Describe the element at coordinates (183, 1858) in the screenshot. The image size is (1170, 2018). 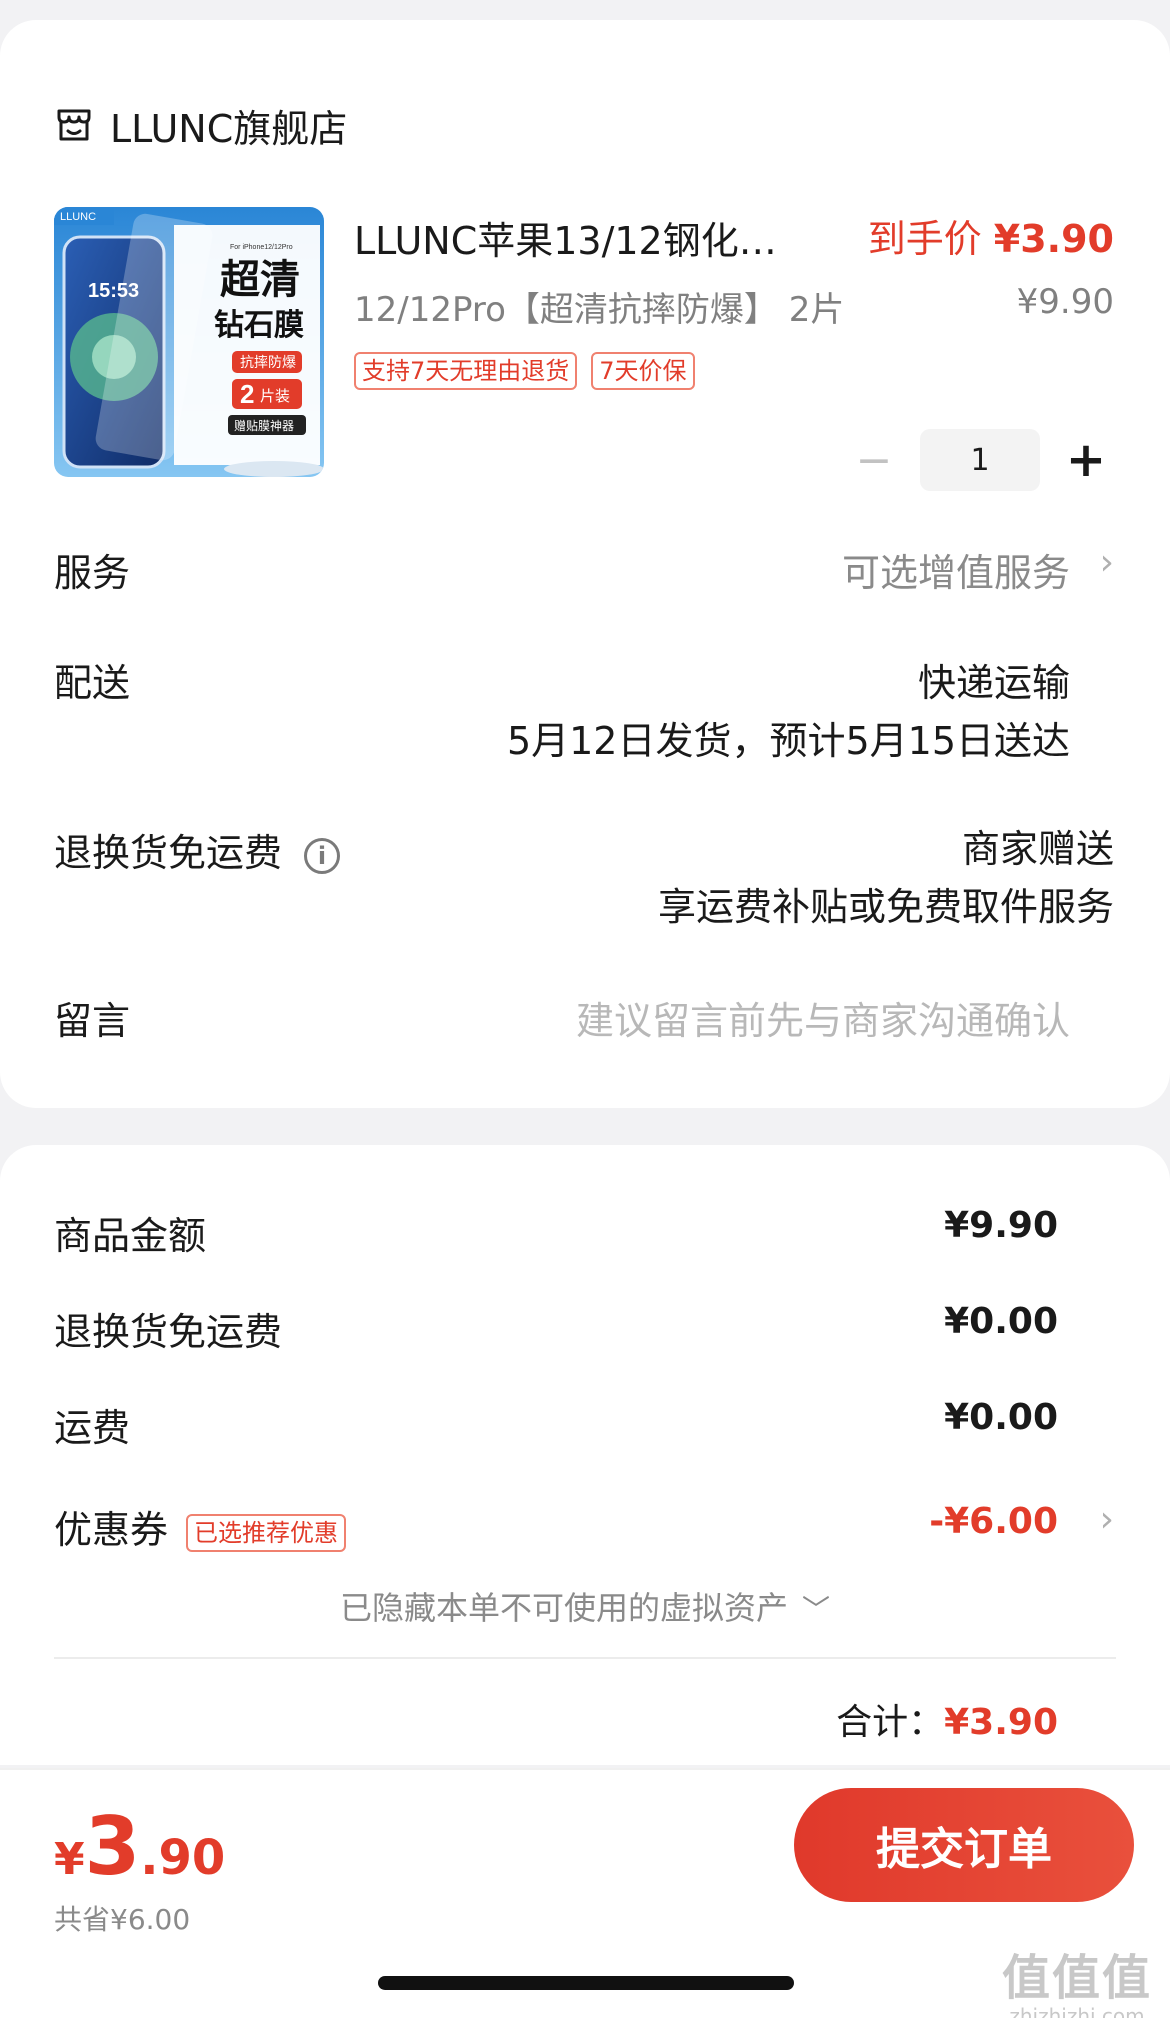
I see `pay-dec: .90` at that location.